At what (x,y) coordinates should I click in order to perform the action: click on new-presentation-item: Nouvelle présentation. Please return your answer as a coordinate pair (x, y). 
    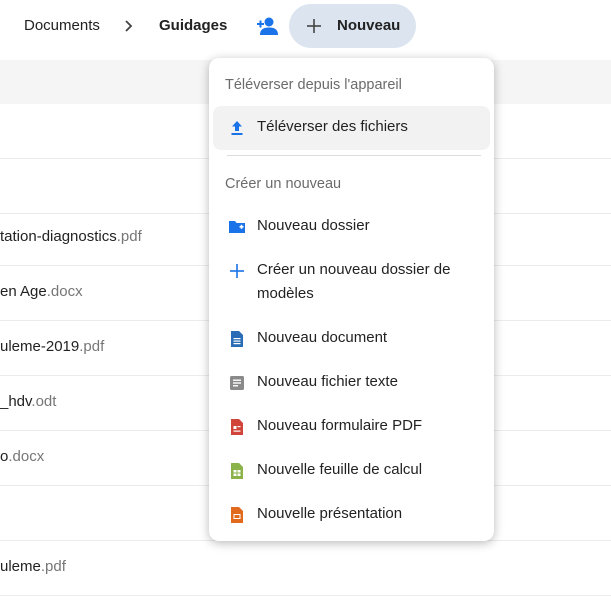
    Looking at the image, I should click on (351, 515).